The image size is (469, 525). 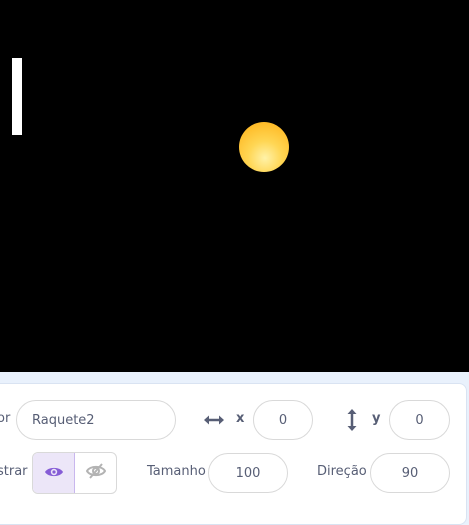 What do you see at coordinates (283, 420) in the screenshot?
I see `x-position-input: 0` at bounding box center [283, 420].